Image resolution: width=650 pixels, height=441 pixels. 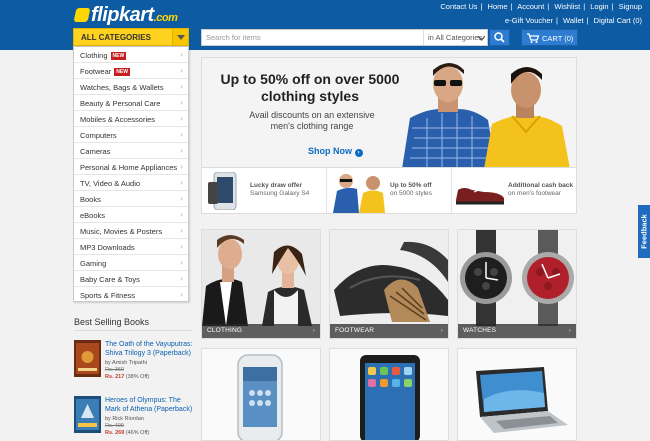 I want to click on footwear-image, so click(x=389, y=278).